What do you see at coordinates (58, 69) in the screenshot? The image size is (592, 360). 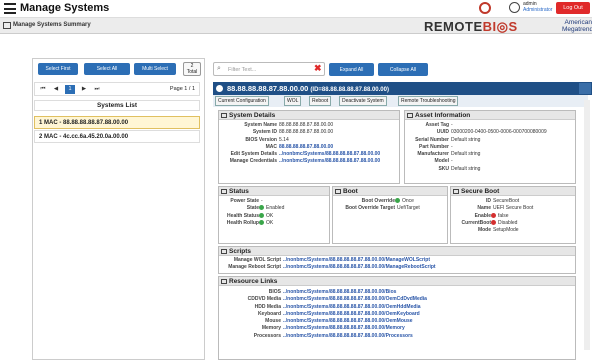 I see `select-first-button: Select First` at bounding box center [58, 69].